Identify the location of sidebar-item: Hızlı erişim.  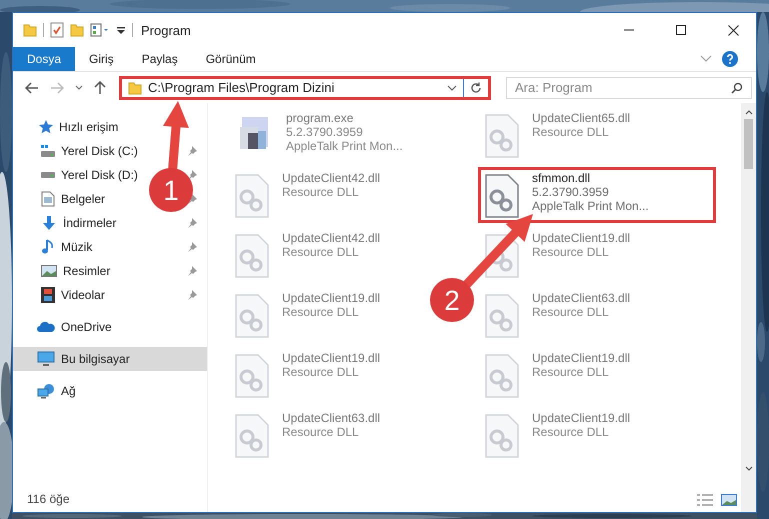
(77, 127).